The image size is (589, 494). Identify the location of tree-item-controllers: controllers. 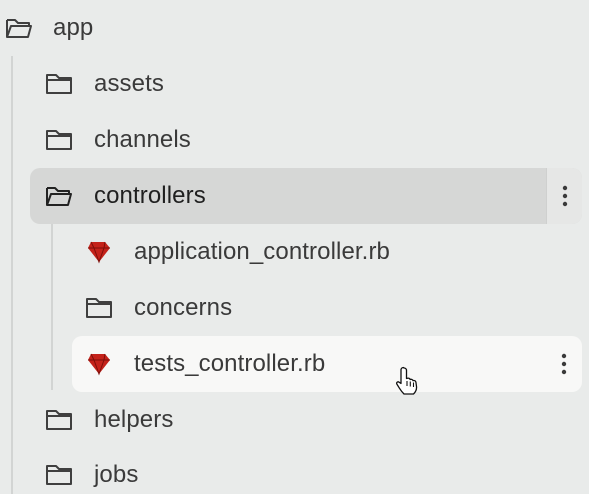
(306, 196).